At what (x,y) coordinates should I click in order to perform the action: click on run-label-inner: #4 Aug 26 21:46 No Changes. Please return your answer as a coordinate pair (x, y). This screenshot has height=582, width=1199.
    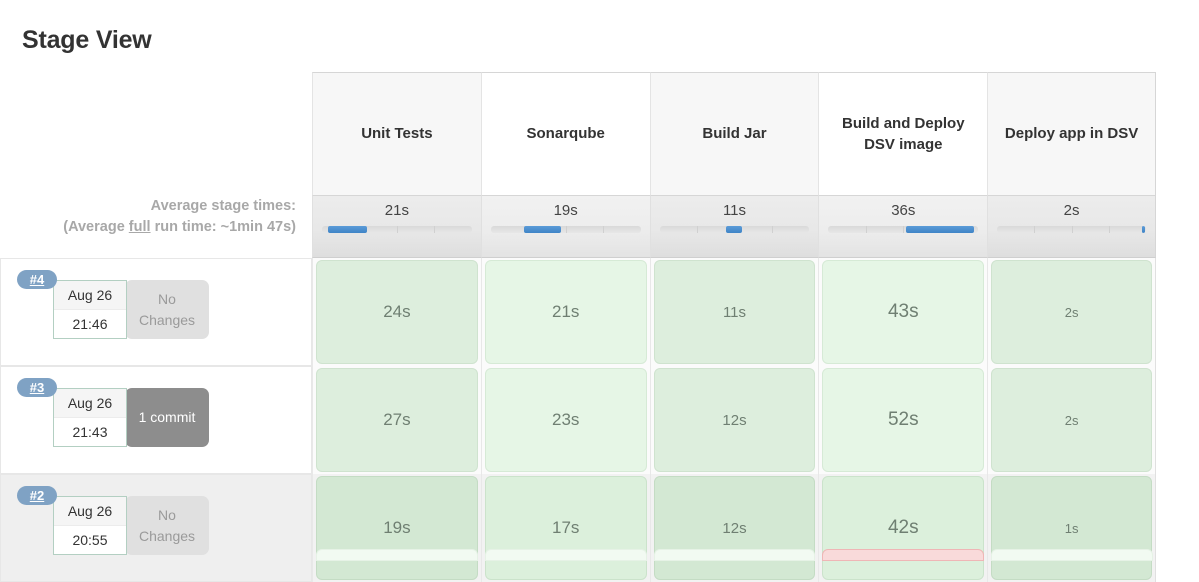
    Looking at the image, I should click on (156, 312).